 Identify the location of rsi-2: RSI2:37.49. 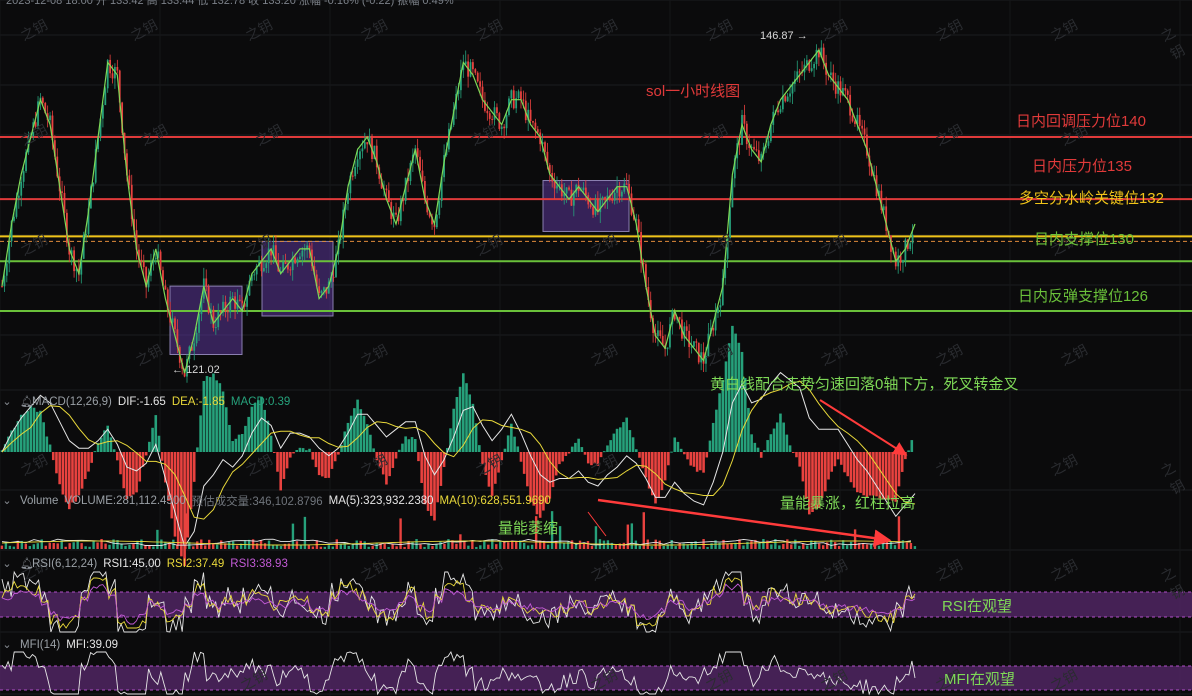
(195, 564).